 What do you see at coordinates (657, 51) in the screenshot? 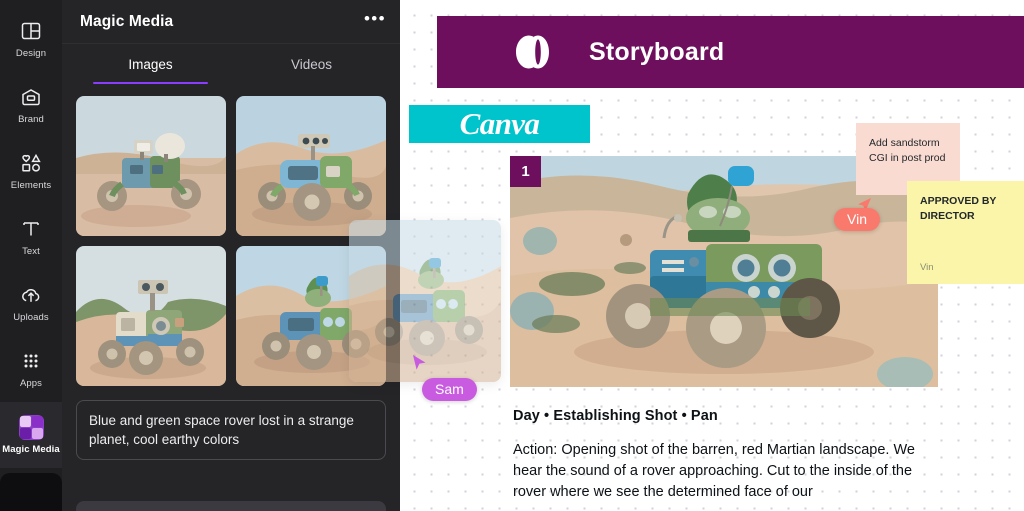
I see `storyboard-title: Storyboard` at bounding box center [657, 51].